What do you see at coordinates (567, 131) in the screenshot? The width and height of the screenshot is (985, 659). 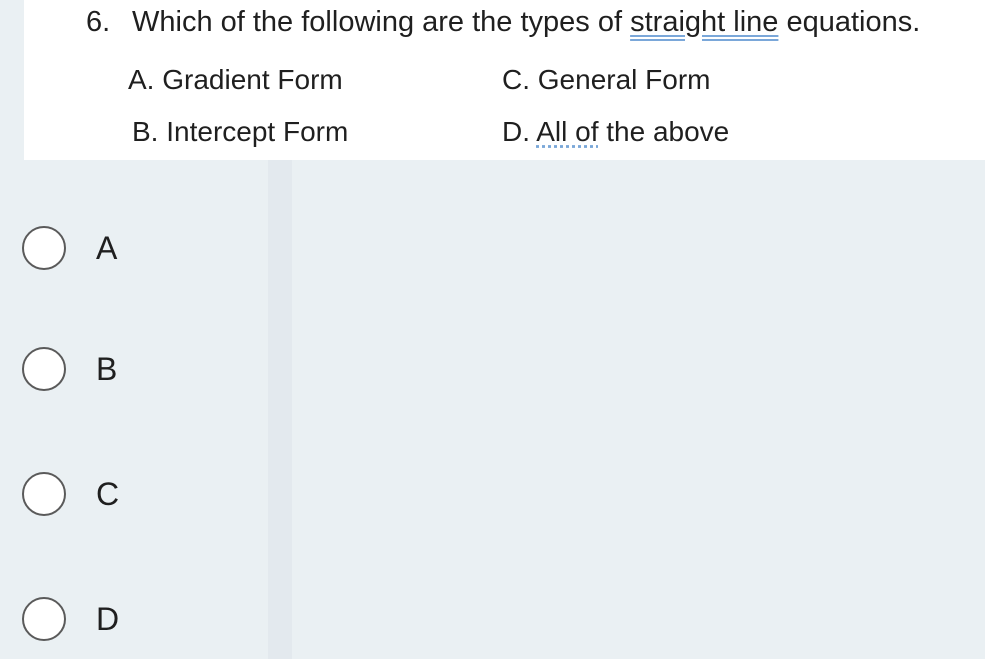 I see `option-d-underlined: All of` at bounding box center [567, 131].